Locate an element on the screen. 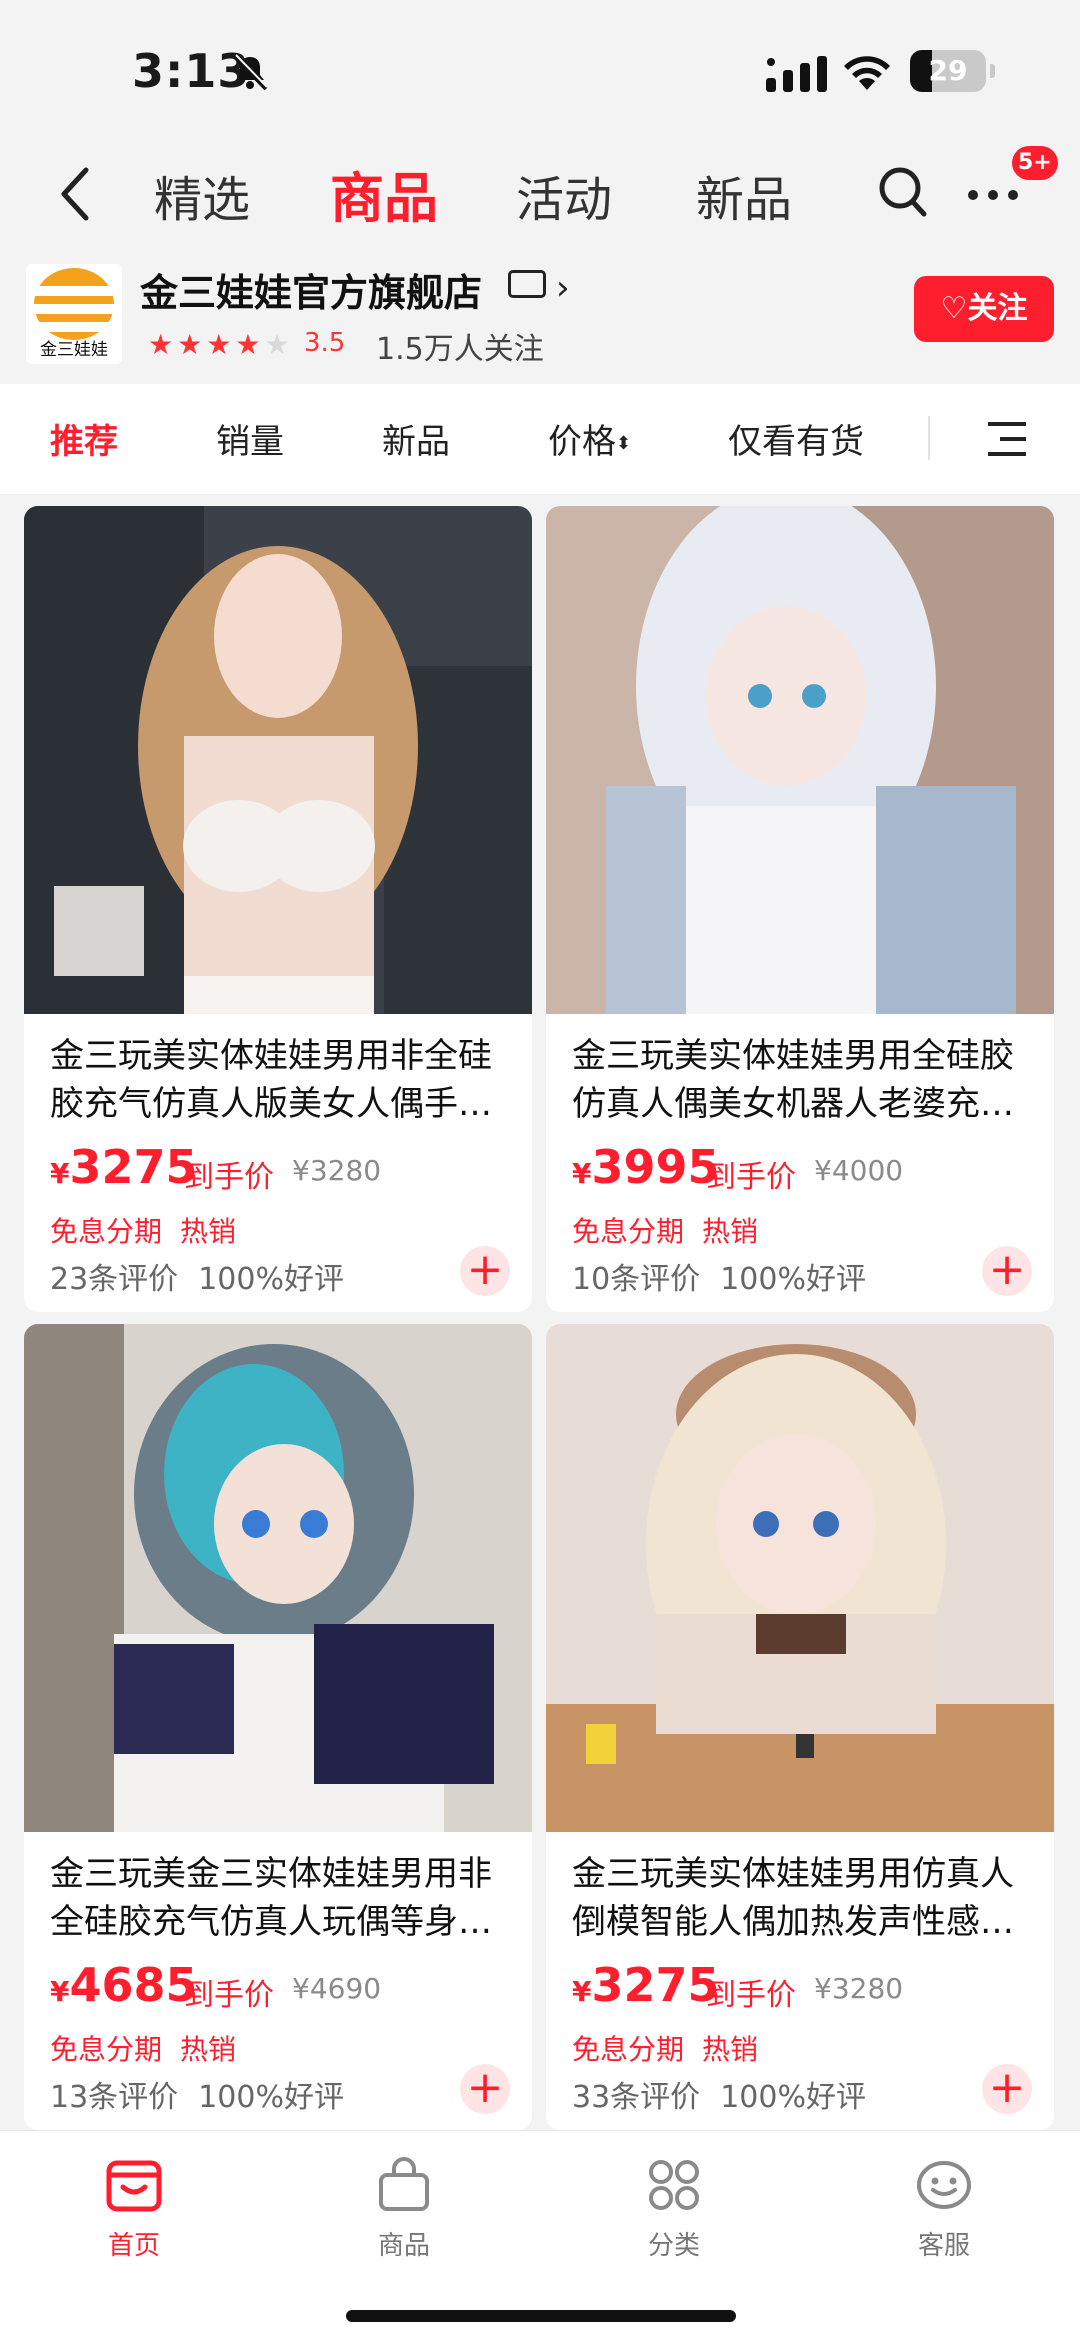 This screenshot has width=1080, height=2341. product-price: ¥3995 is located at coordinates (646, 1167).